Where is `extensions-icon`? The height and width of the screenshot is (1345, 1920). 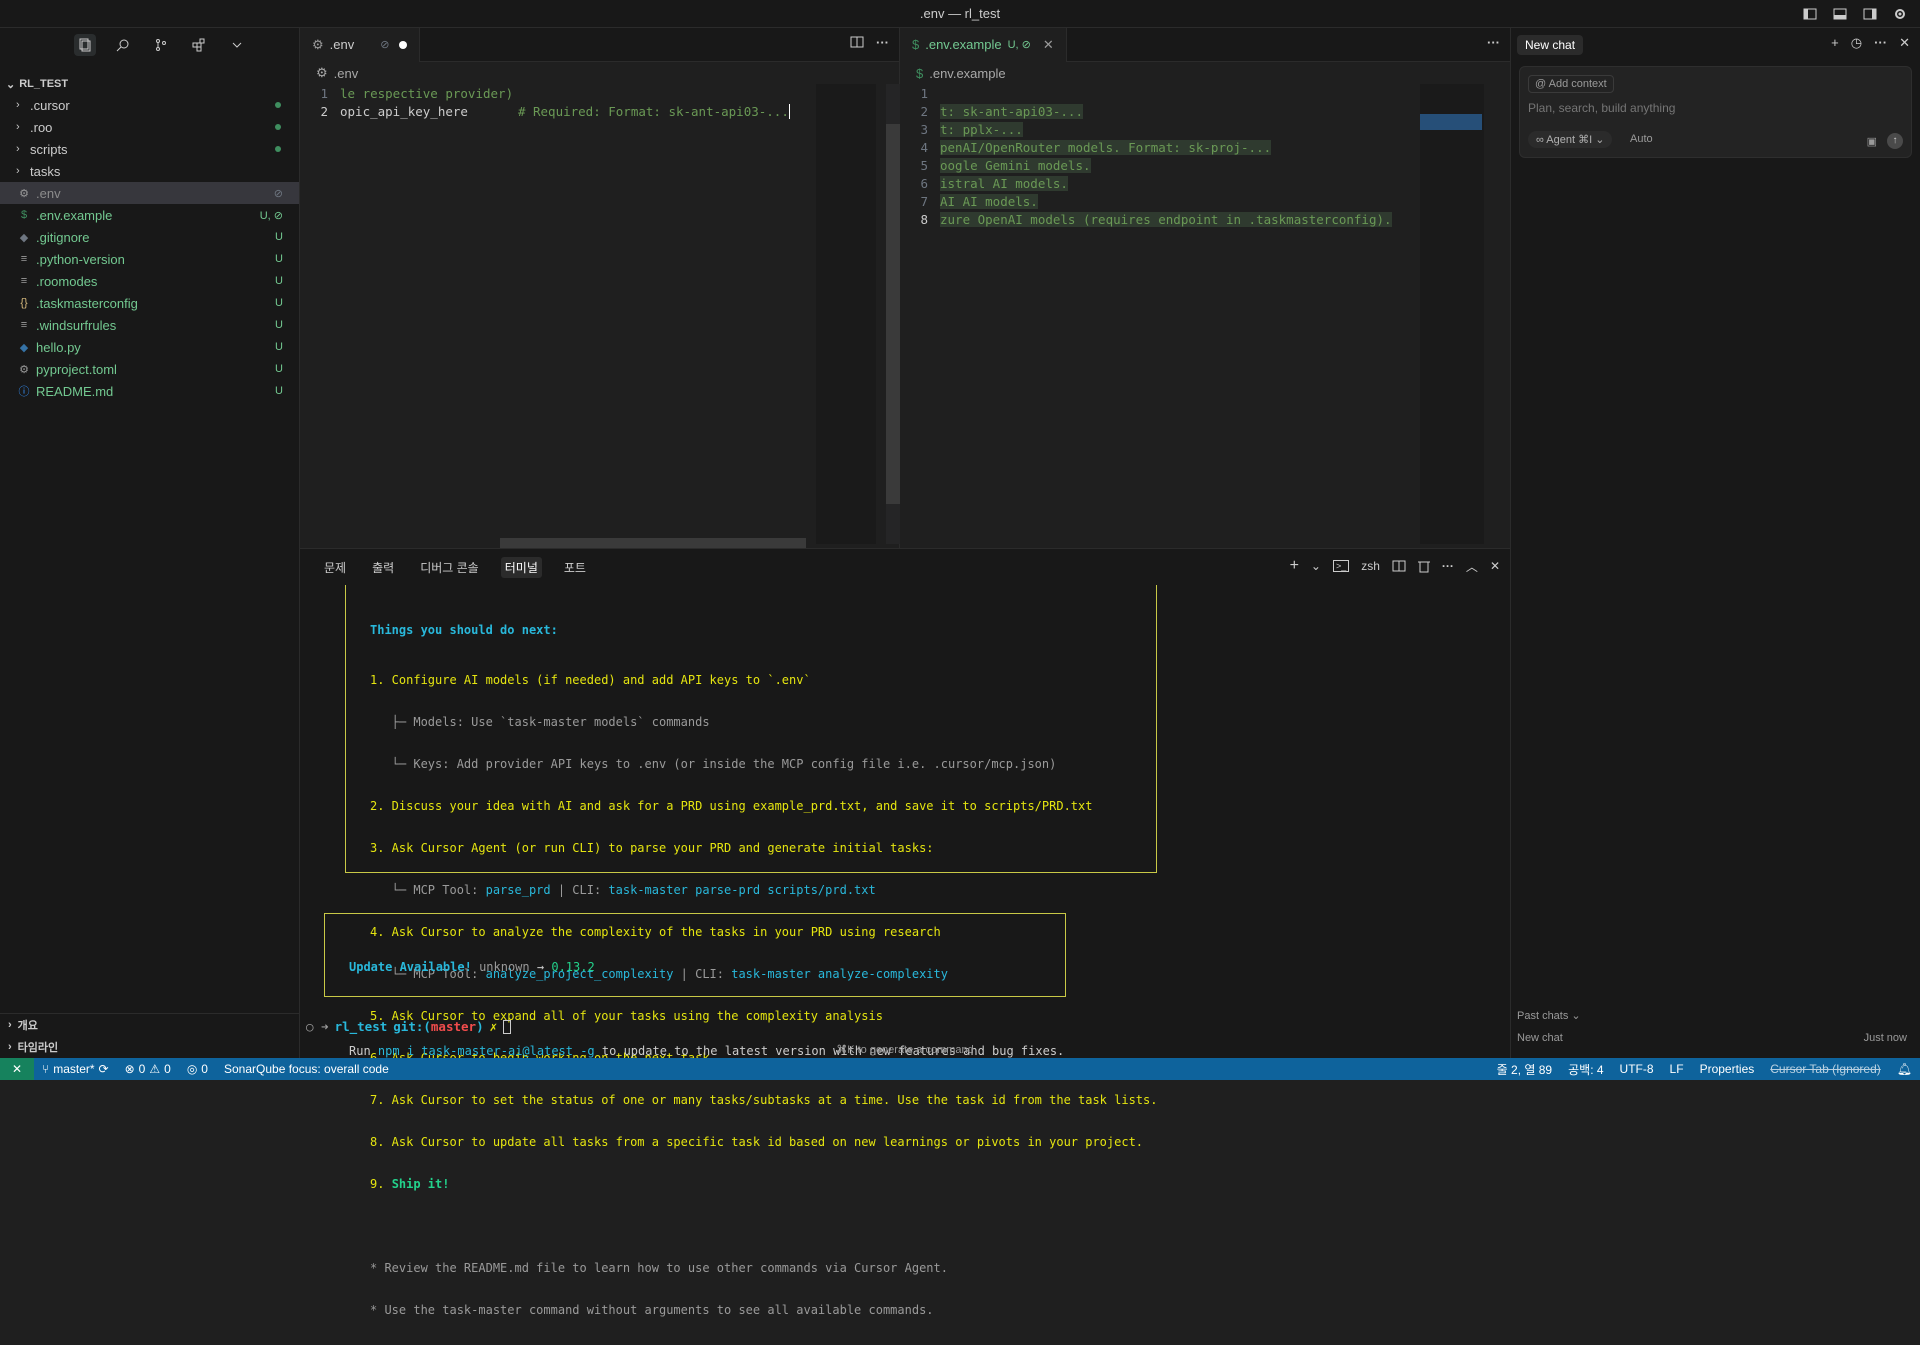 extensions-icon is located at coordinates (199, 45).